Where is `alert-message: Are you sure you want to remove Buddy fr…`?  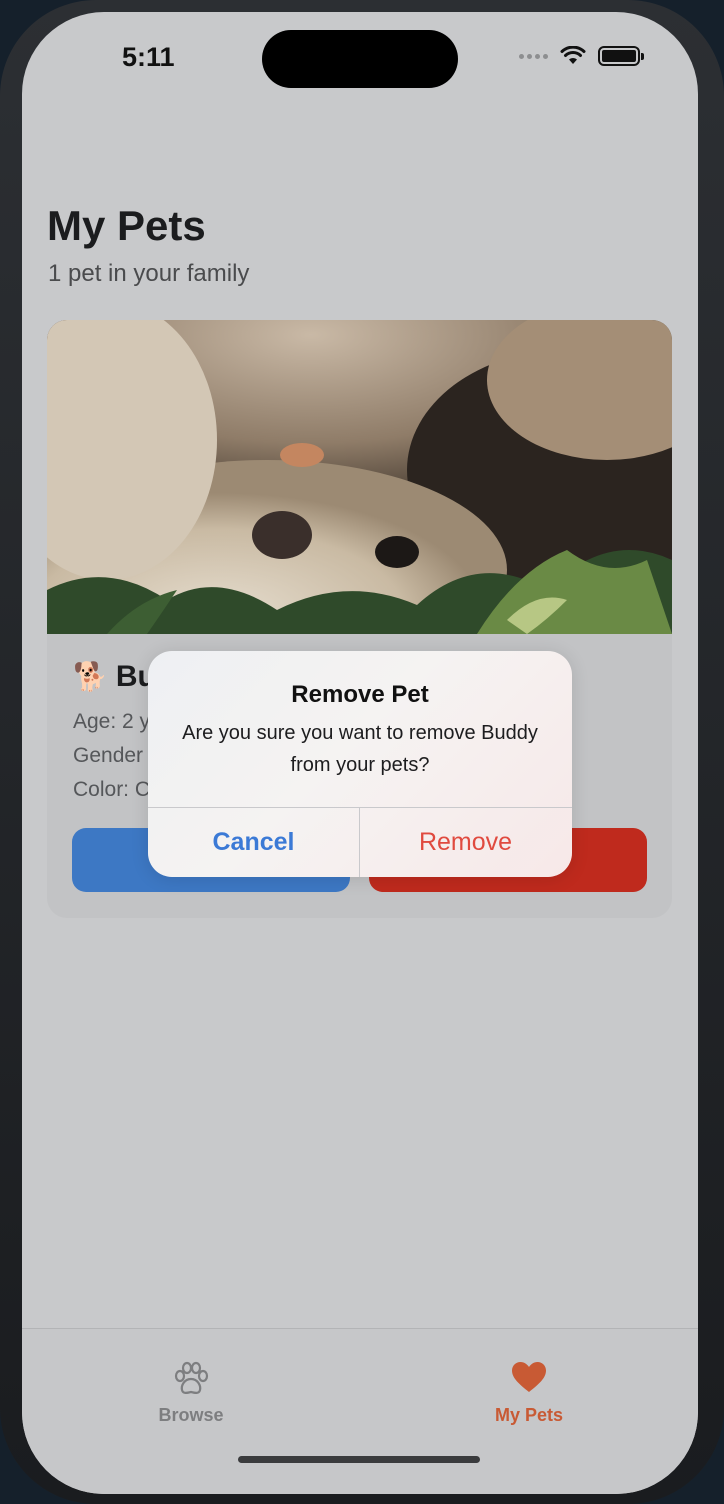
alert-message: Are you sure you want to remove Buddy fr… is located at coordinates (360, 749).